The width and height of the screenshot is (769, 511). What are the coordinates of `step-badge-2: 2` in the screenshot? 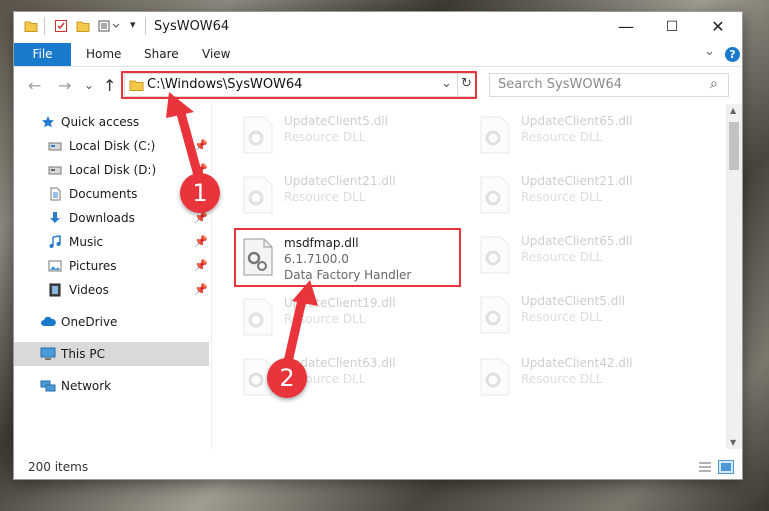 It's located at (287, 378).